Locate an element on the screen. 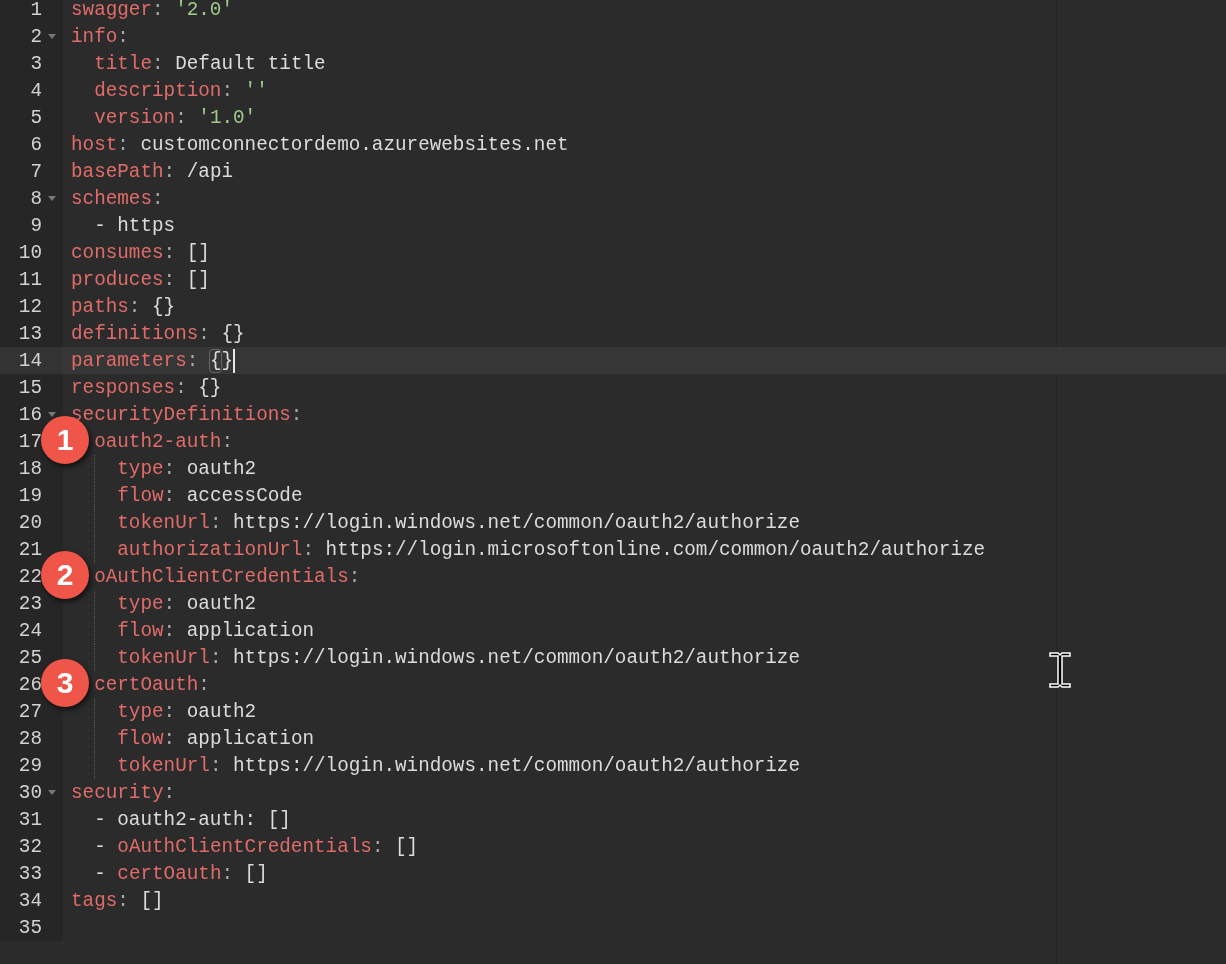  line-number: 34 is located at coordinates (30, 900).